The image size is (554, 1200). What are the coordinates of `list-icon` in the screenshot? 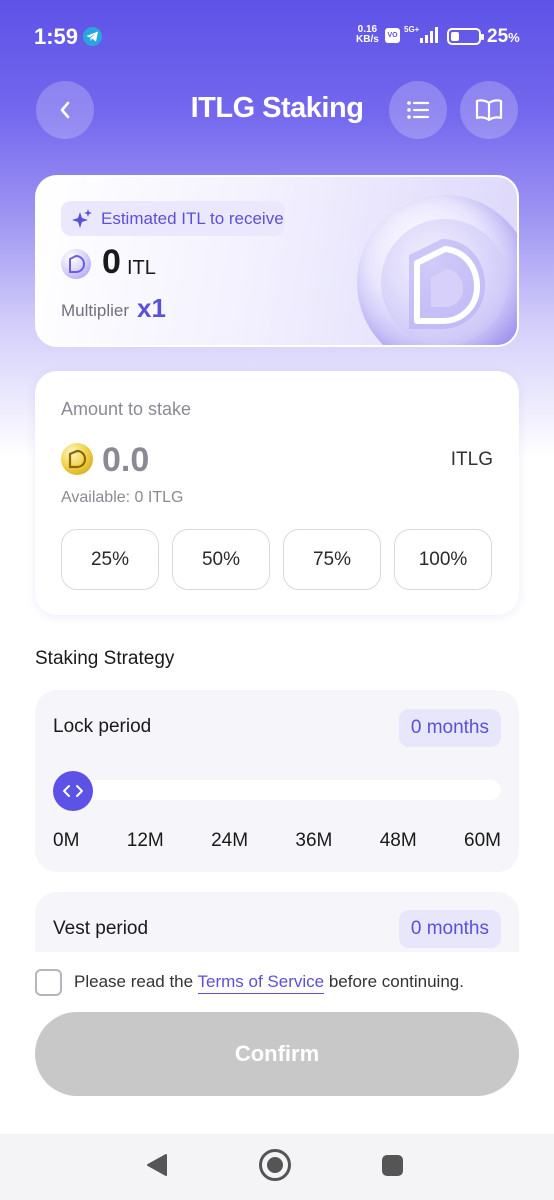 It's located at (418, 110).